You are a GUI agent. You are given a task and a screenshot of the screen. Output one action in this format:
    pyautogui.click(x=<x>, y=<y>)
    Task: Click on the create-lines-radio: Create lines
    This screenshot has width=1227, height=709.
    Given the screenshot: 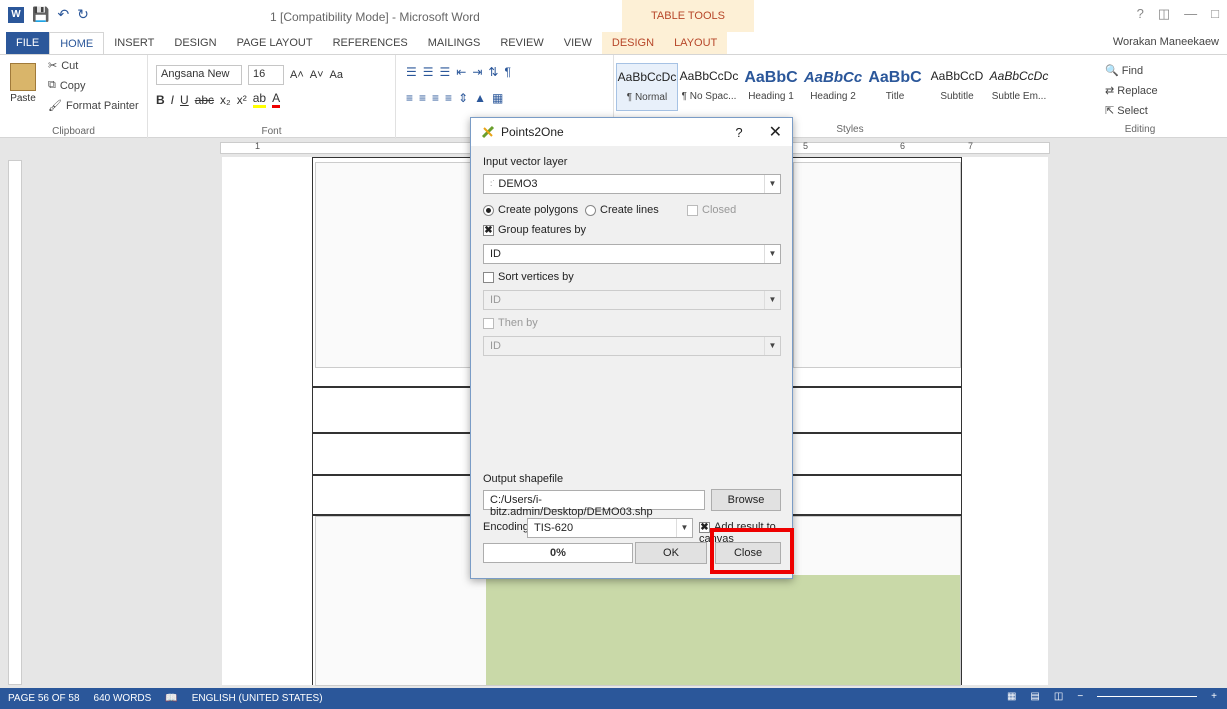 What is the action you would take?
    pyautogui.click(x=622, y=210)
    